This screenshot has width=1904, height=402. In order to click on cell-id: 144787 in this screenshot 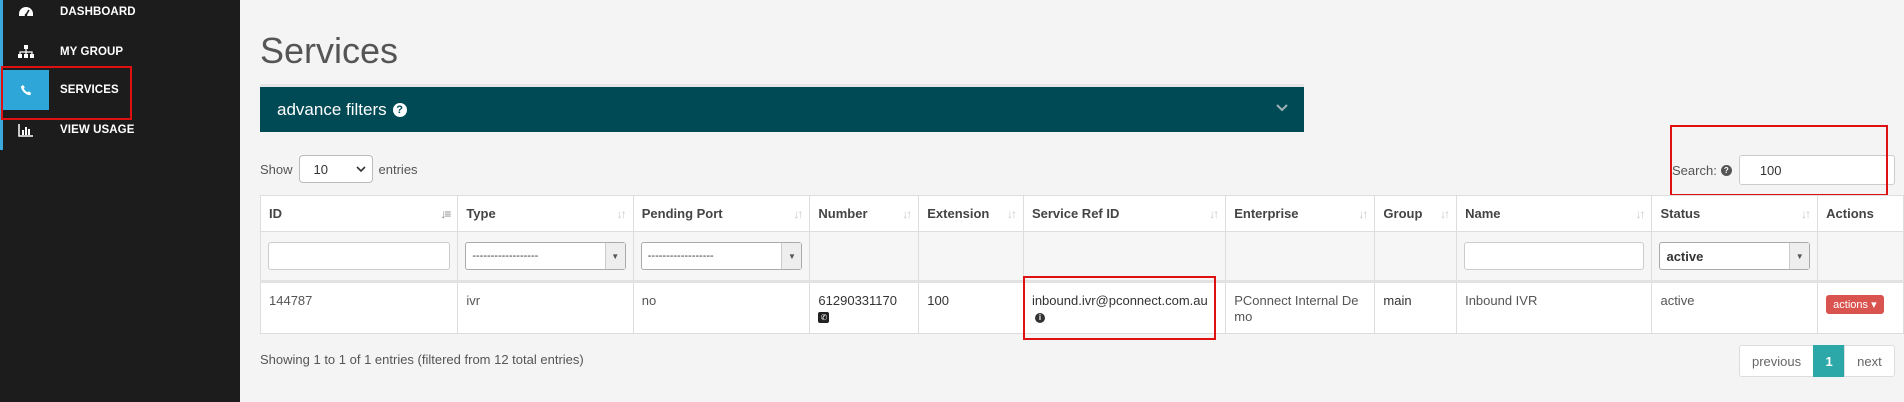, I will do `click(359, 307)`.